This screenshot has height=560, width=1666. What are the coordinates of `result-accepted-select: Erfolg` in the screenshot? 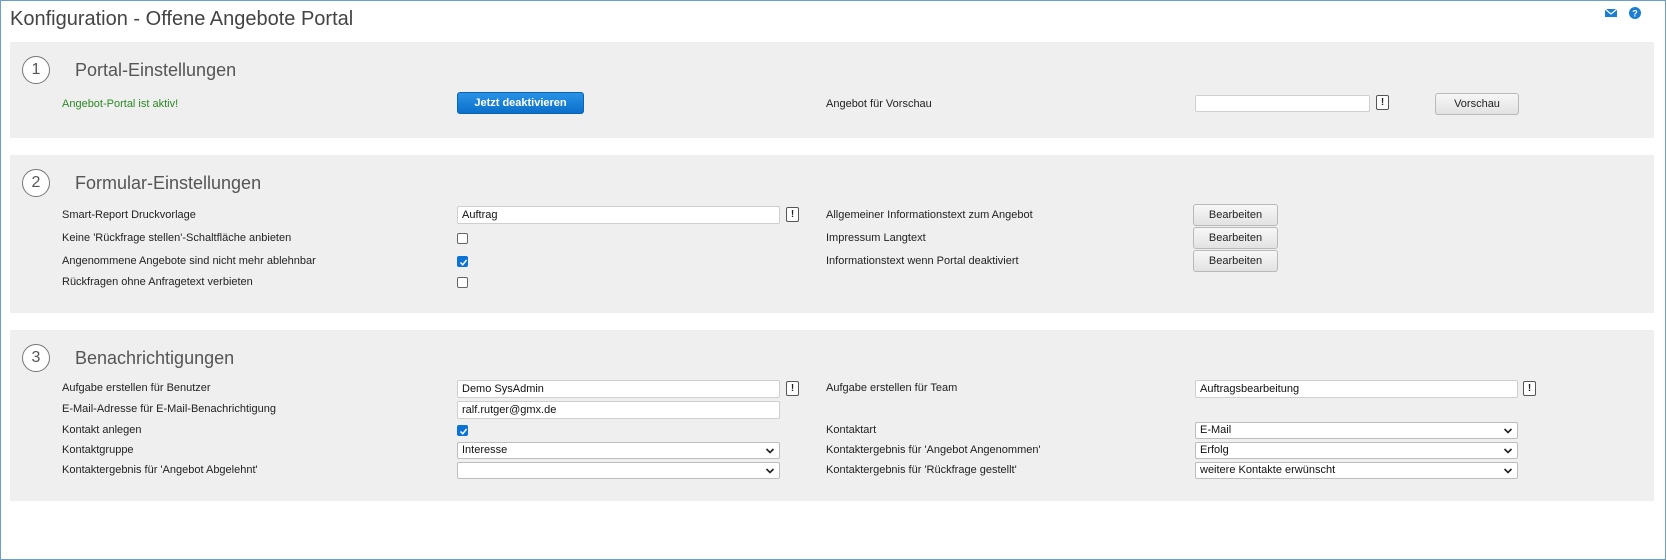 It's located at (1356, 450).